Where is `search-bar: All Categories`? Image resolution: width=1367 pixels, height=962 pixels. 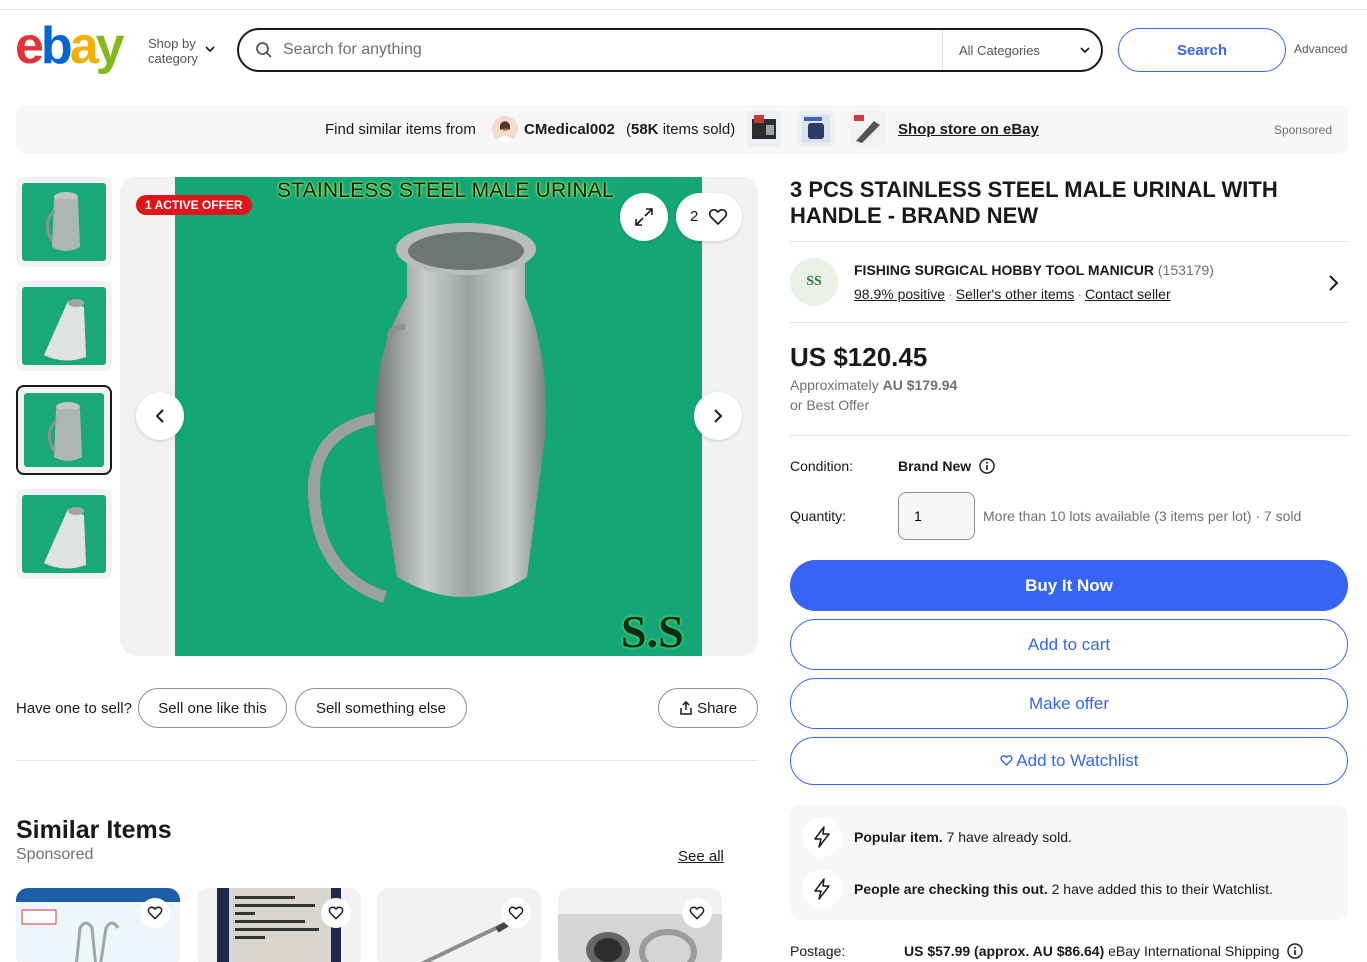
search-bar: All Categories is located at coordinates (670, 50).